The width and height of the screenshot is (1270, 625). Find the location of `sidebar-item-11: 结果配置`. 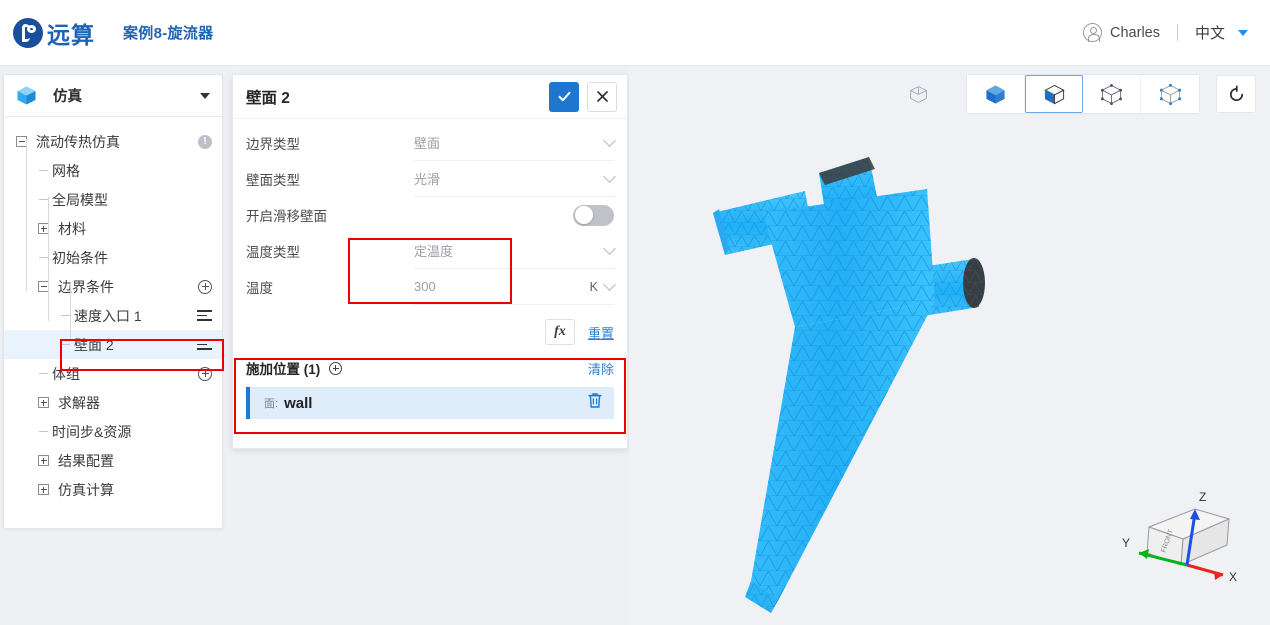

sidebar-item-11: 结果配置 is located at coordinates (113, 460).